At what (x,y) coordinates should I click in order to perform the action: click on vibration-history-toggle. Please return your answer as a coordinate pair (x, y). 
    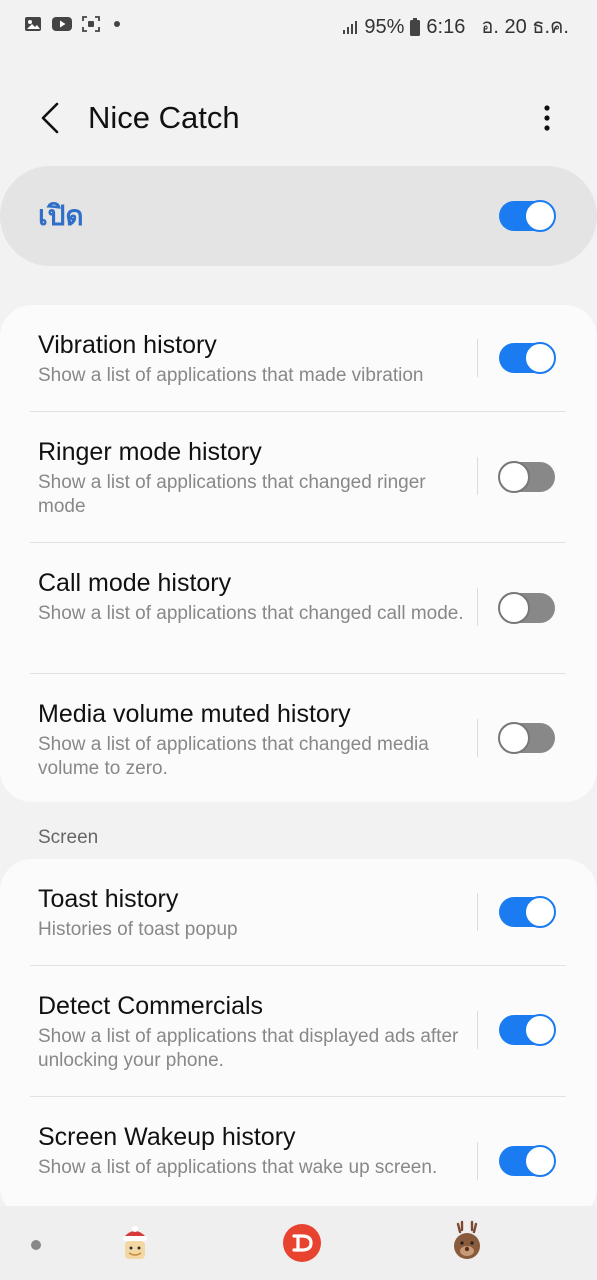
    Looking at the image, I should click on (527, 358).